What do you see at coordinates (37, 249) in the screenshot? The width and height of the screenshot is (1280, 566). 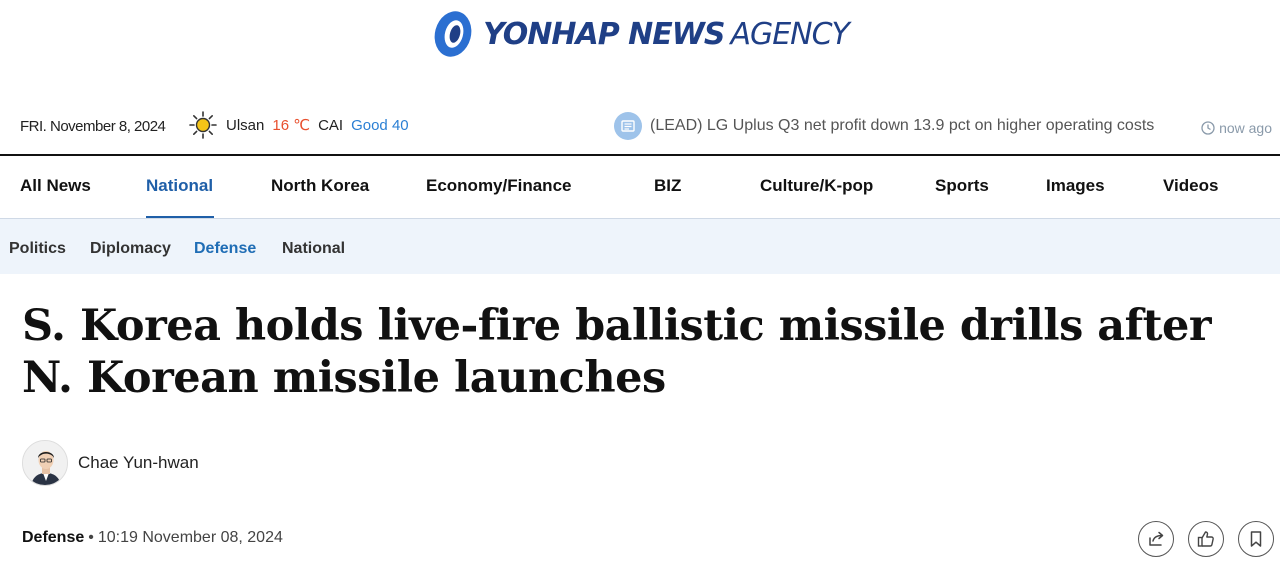 I see `subnav-politics: Politics` at bounding box center [37, 249].